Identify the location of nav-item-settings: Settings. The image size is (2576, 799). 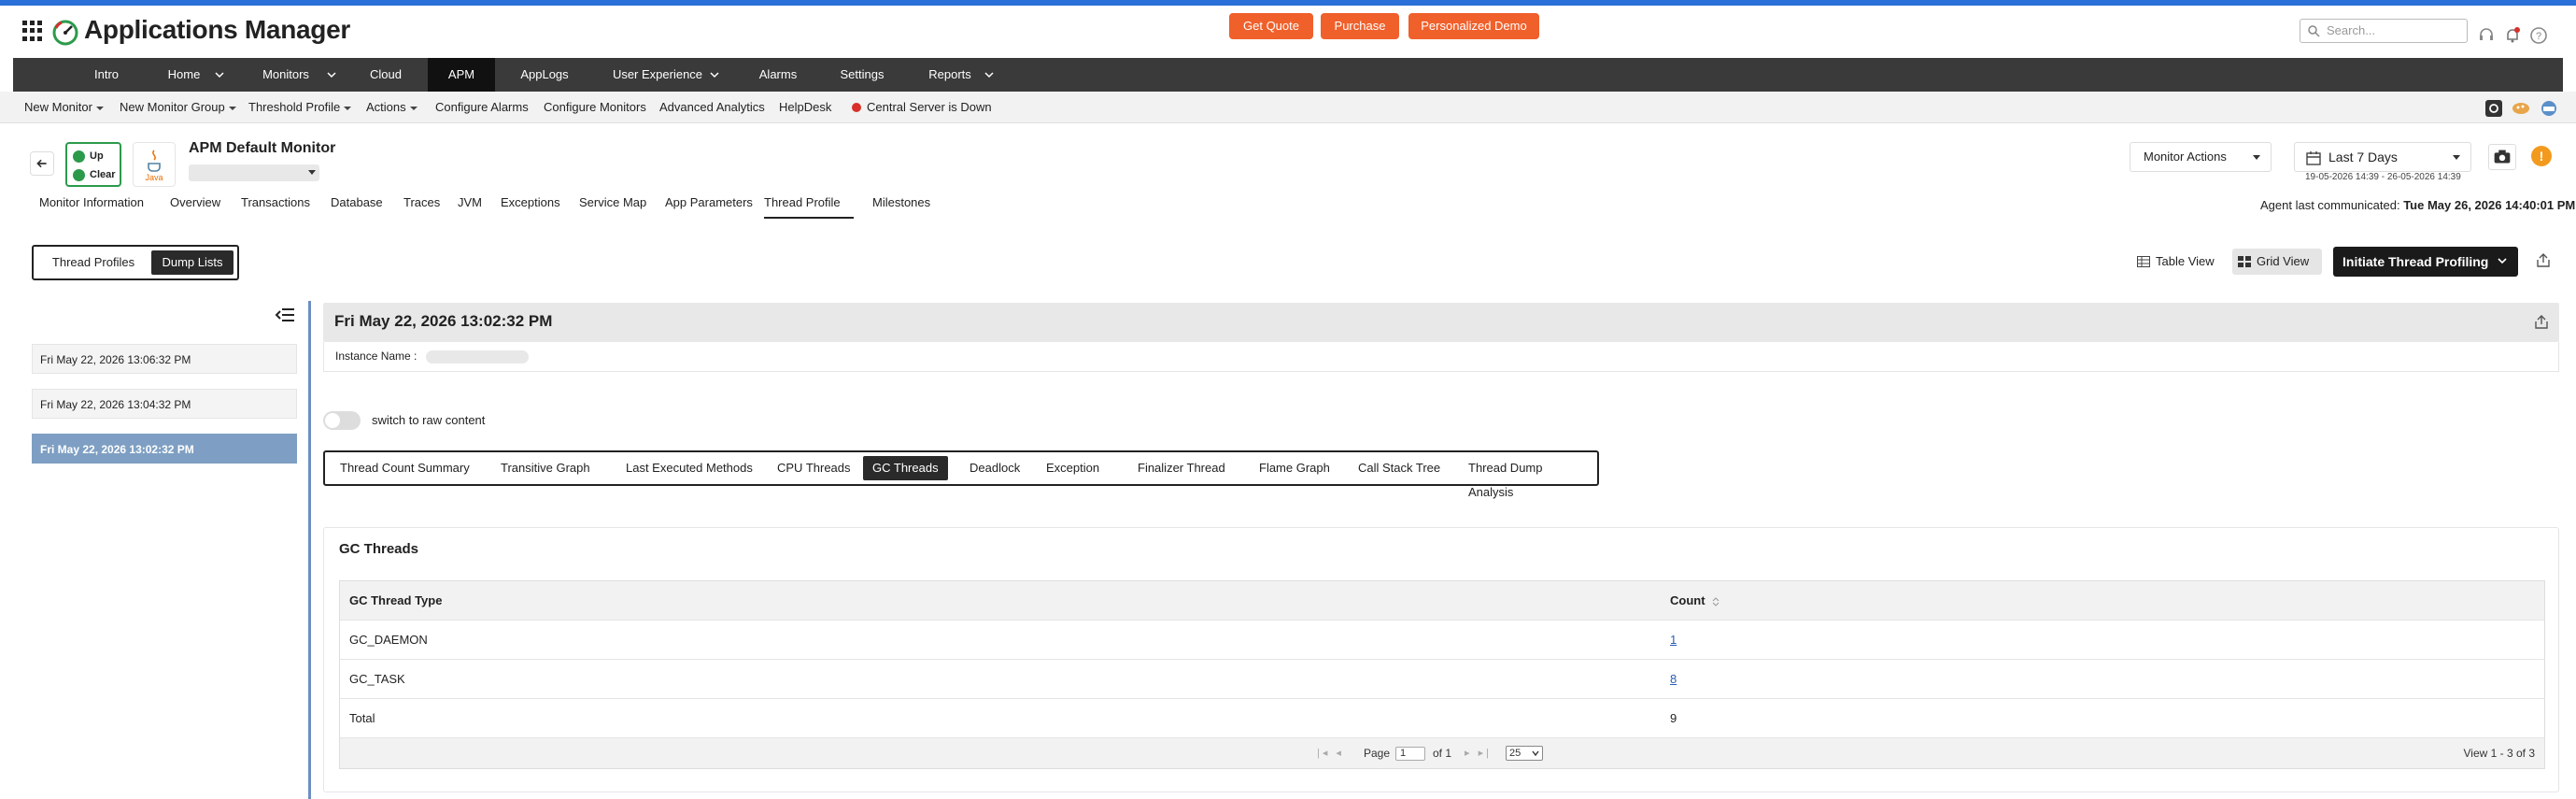
(862, 75).